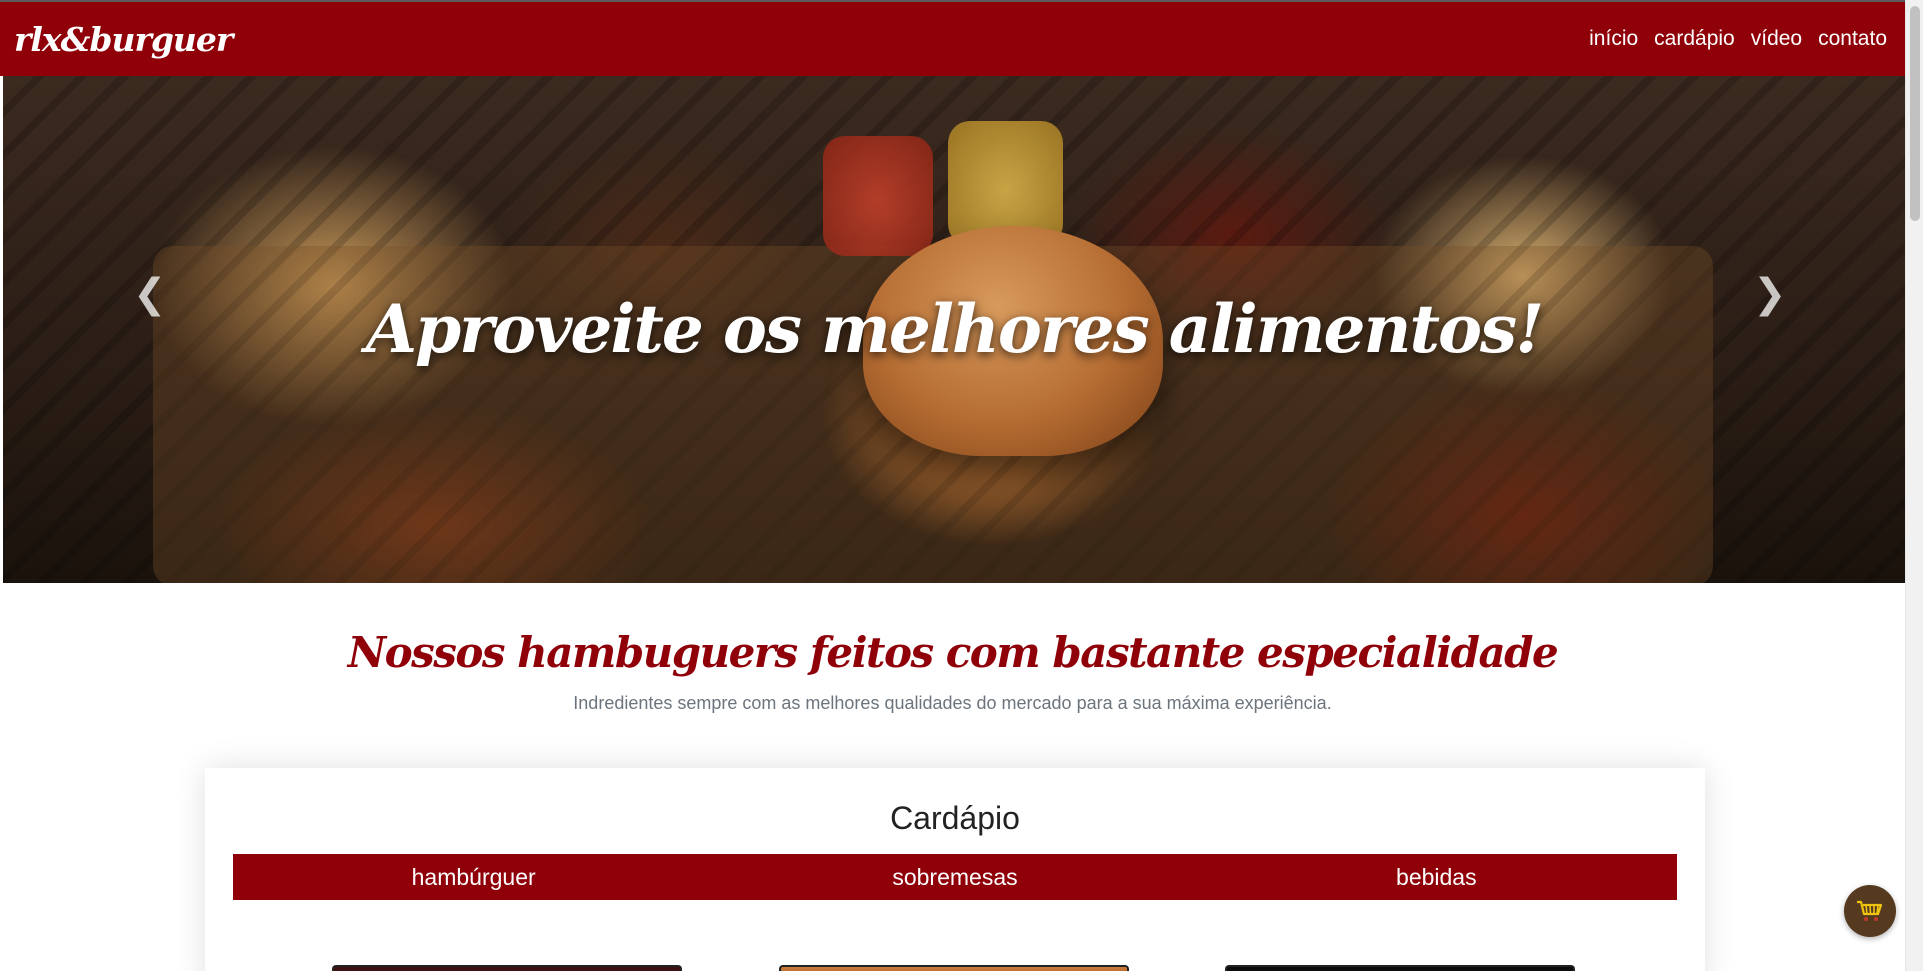 This screenshot has height=971, width=1923. I want to click on menu-tabs: hambúrguer sobremesas bebidas, so click(955, 877).